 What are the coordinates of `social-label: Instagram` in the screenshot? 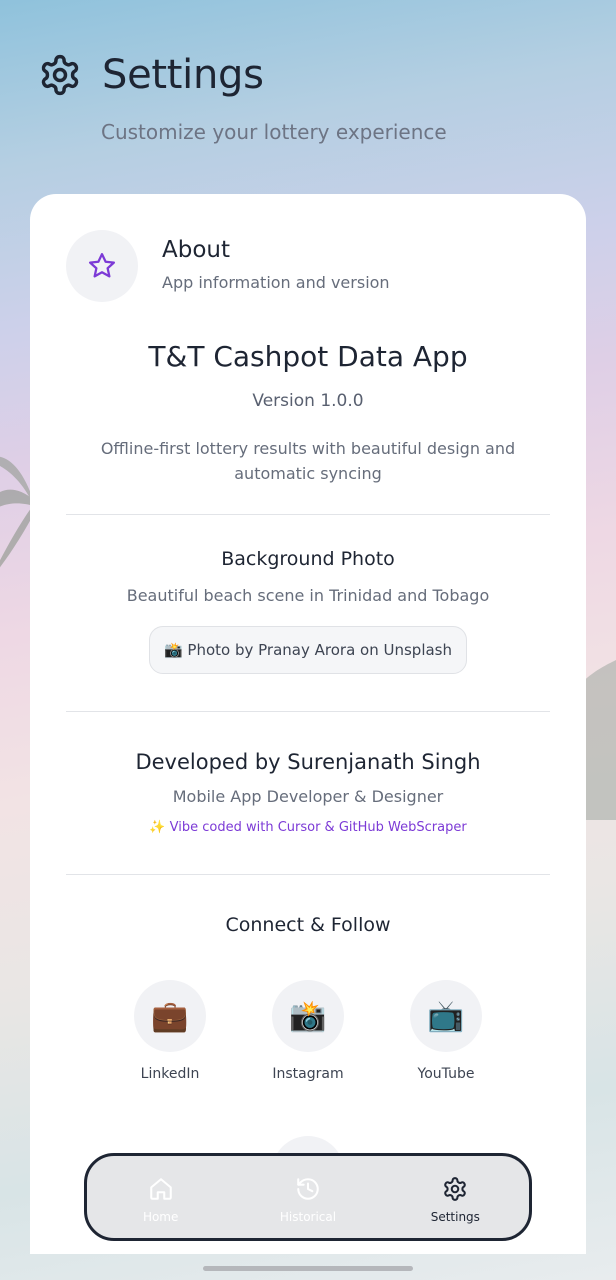 It's located at (308, 1074).